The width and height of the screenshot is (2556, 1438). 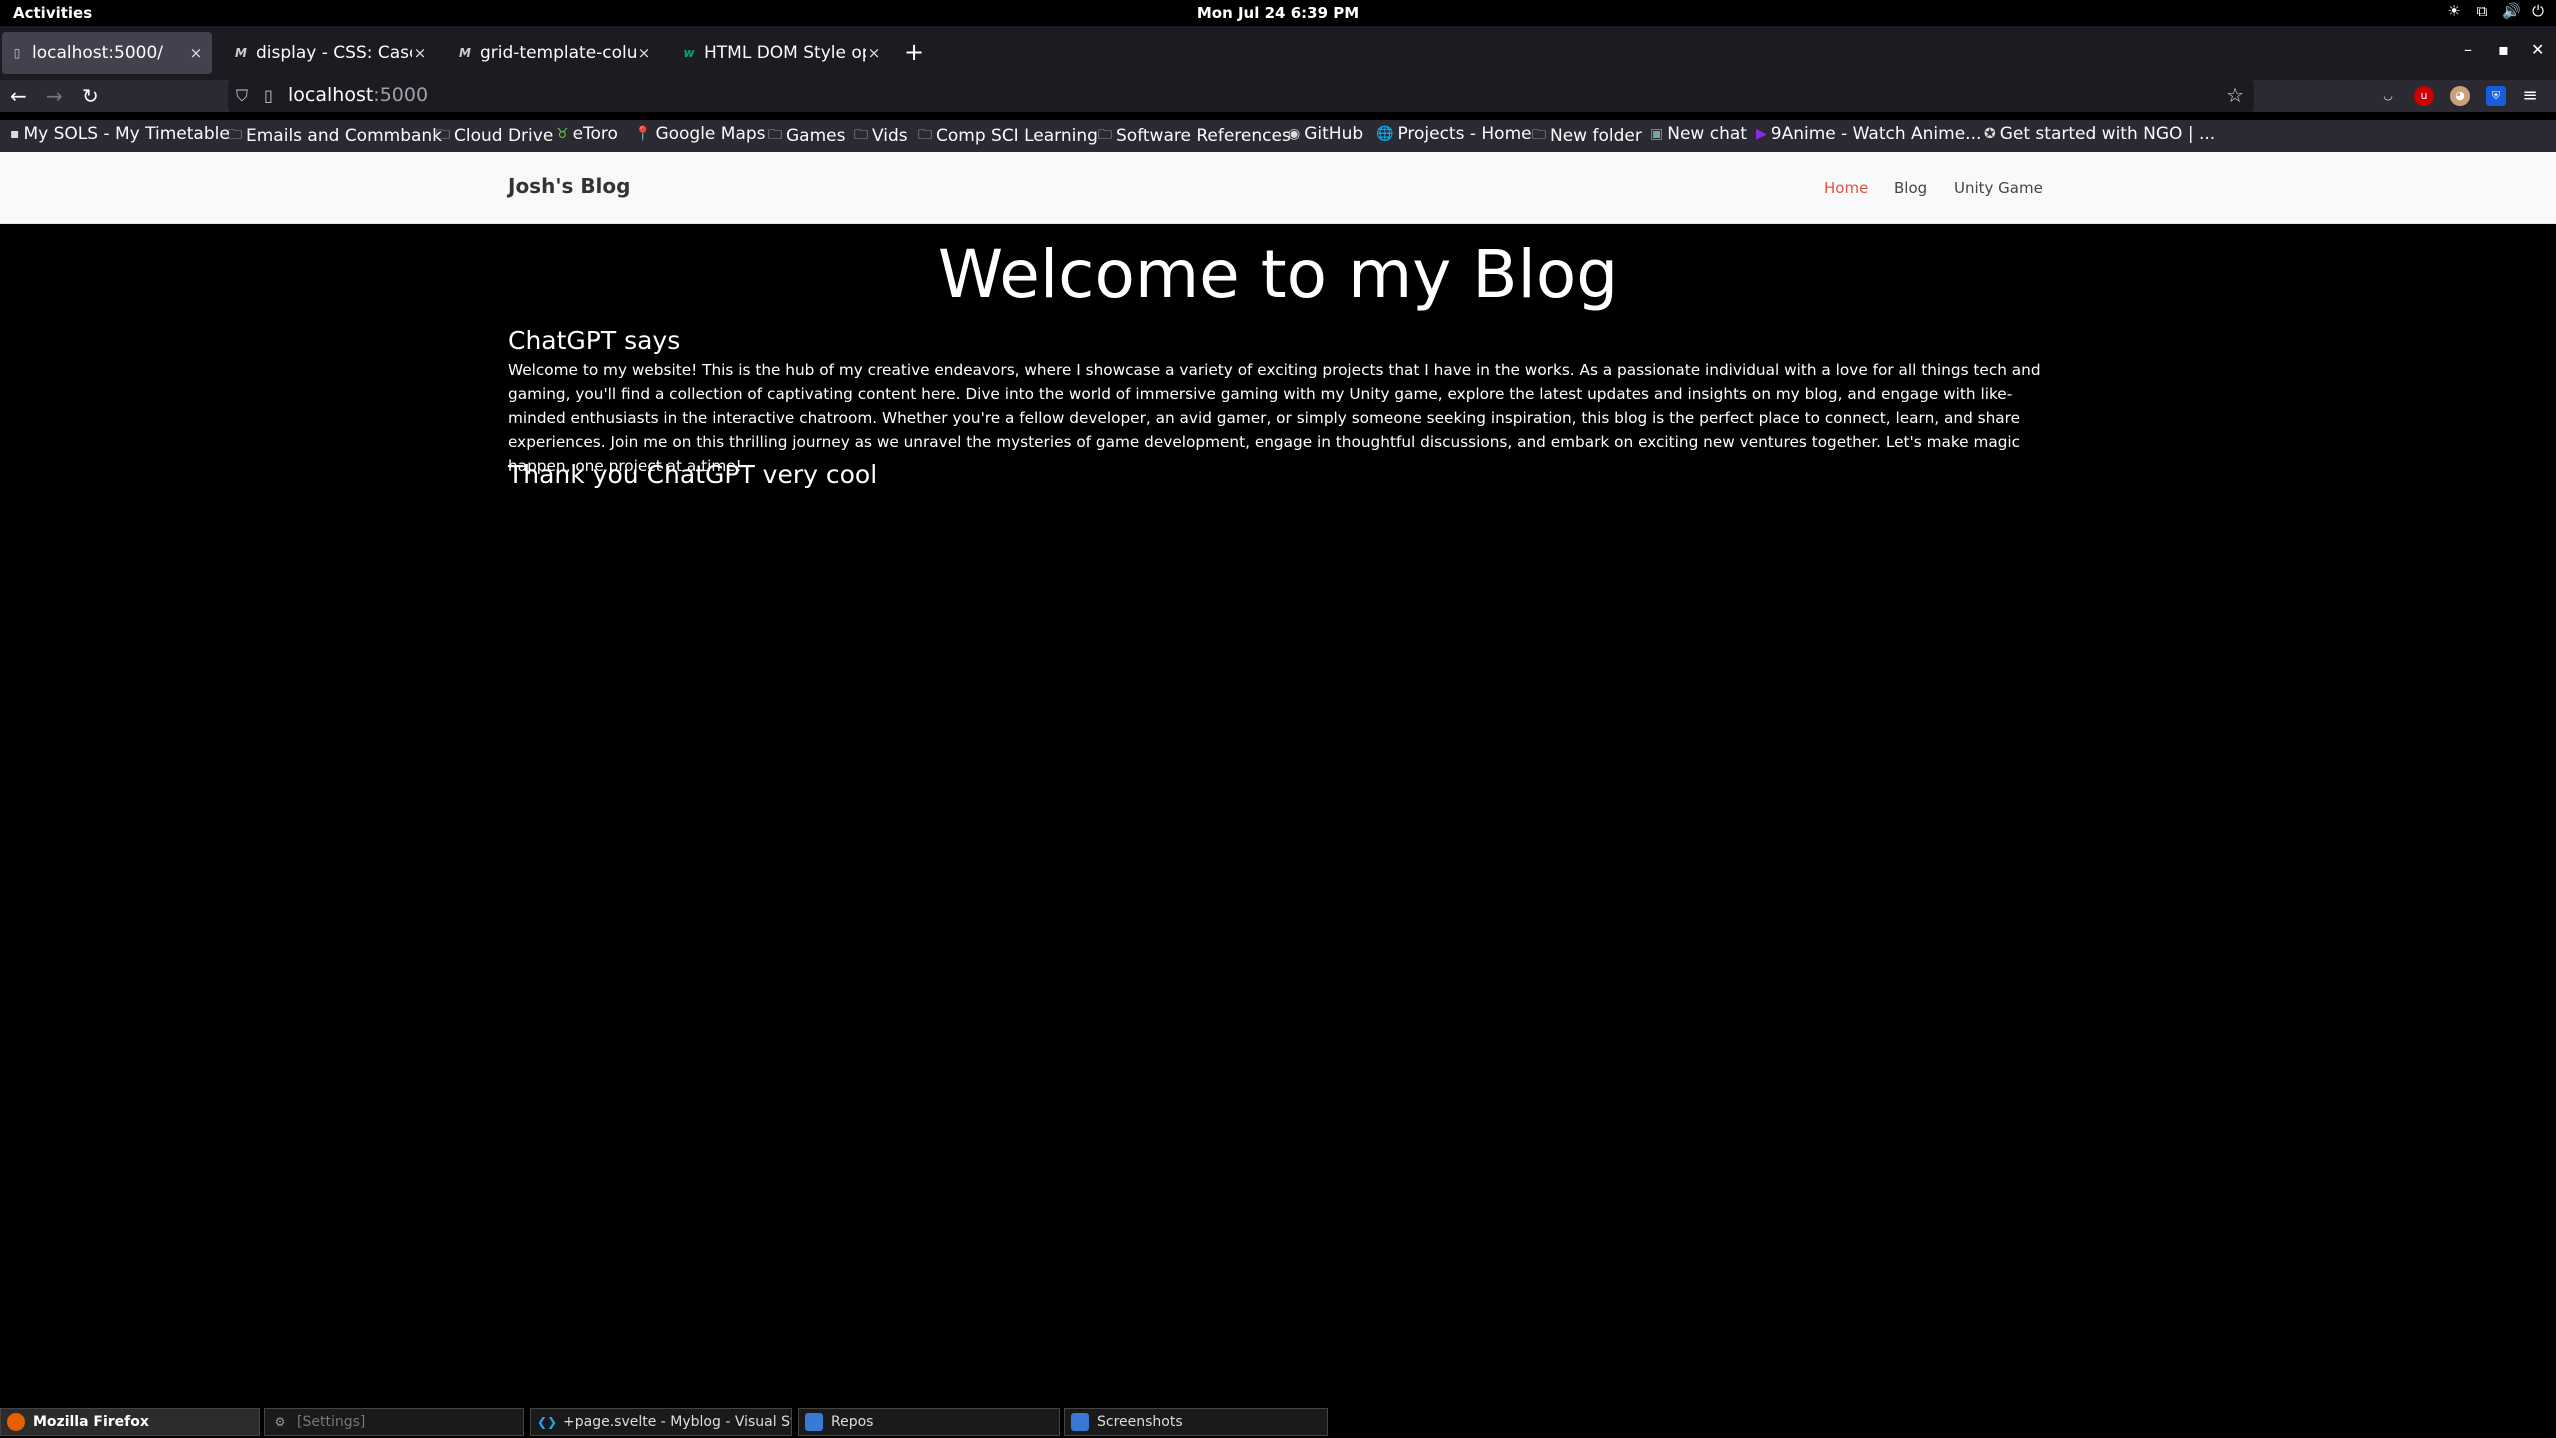 I want to click on section-heading: ChatGPT says, so click(x=594, y=340).